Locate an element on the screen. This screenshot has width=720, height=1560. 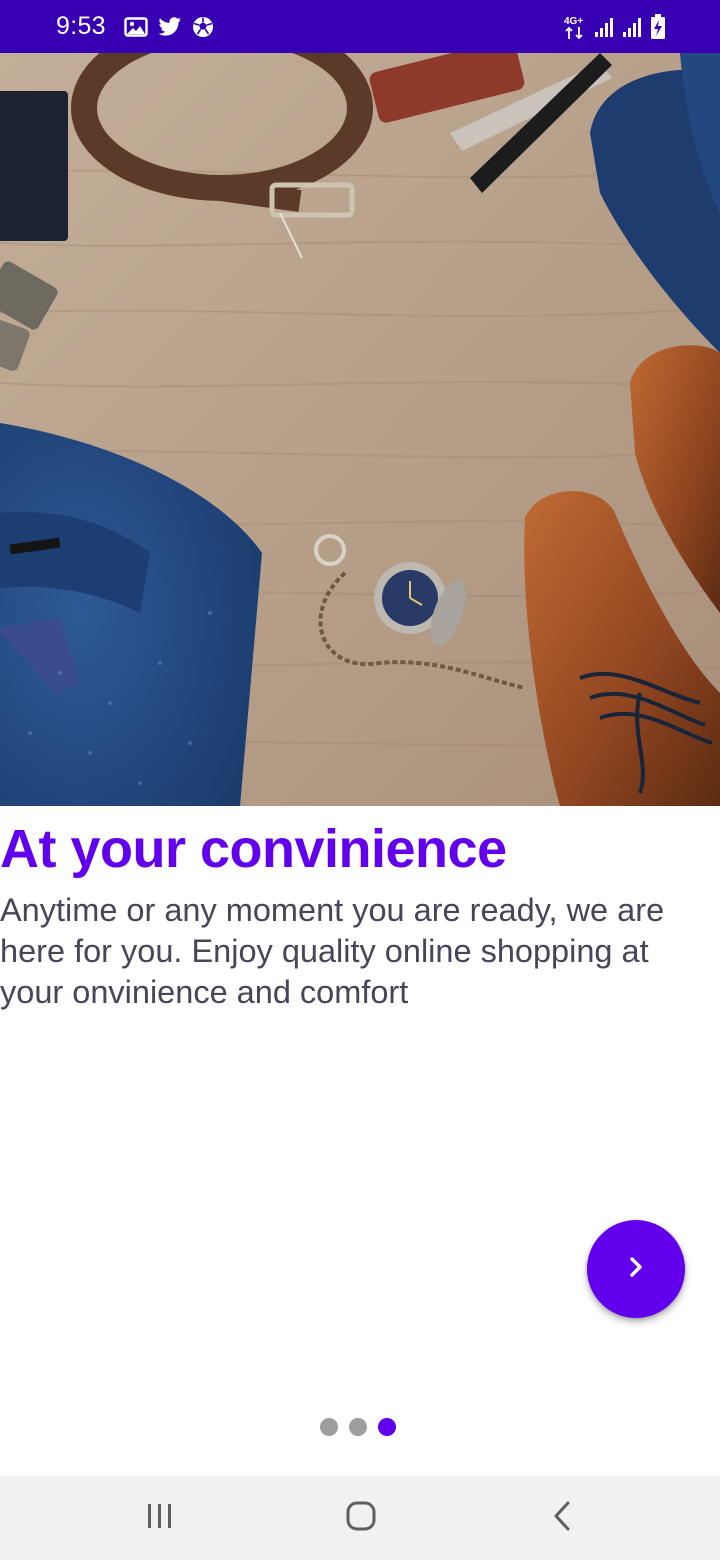
next-button is located at coordinates (636, 1269).